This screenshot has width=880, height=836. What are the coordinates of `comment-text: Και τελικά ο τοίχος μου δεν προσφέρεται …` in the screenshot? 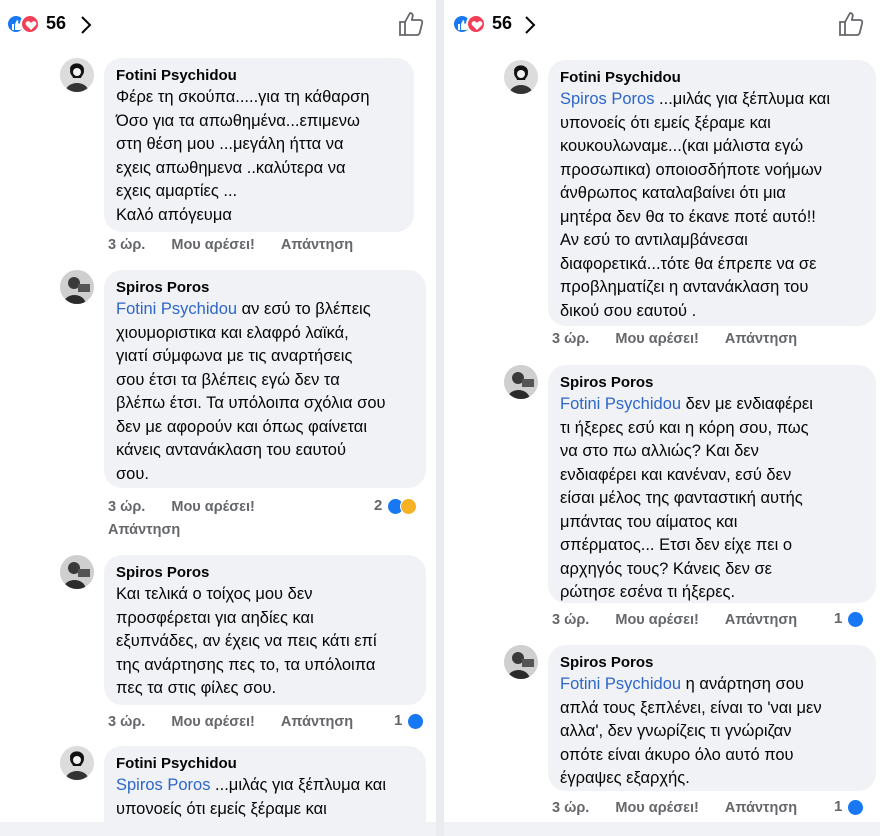 It's located at (246, 641).